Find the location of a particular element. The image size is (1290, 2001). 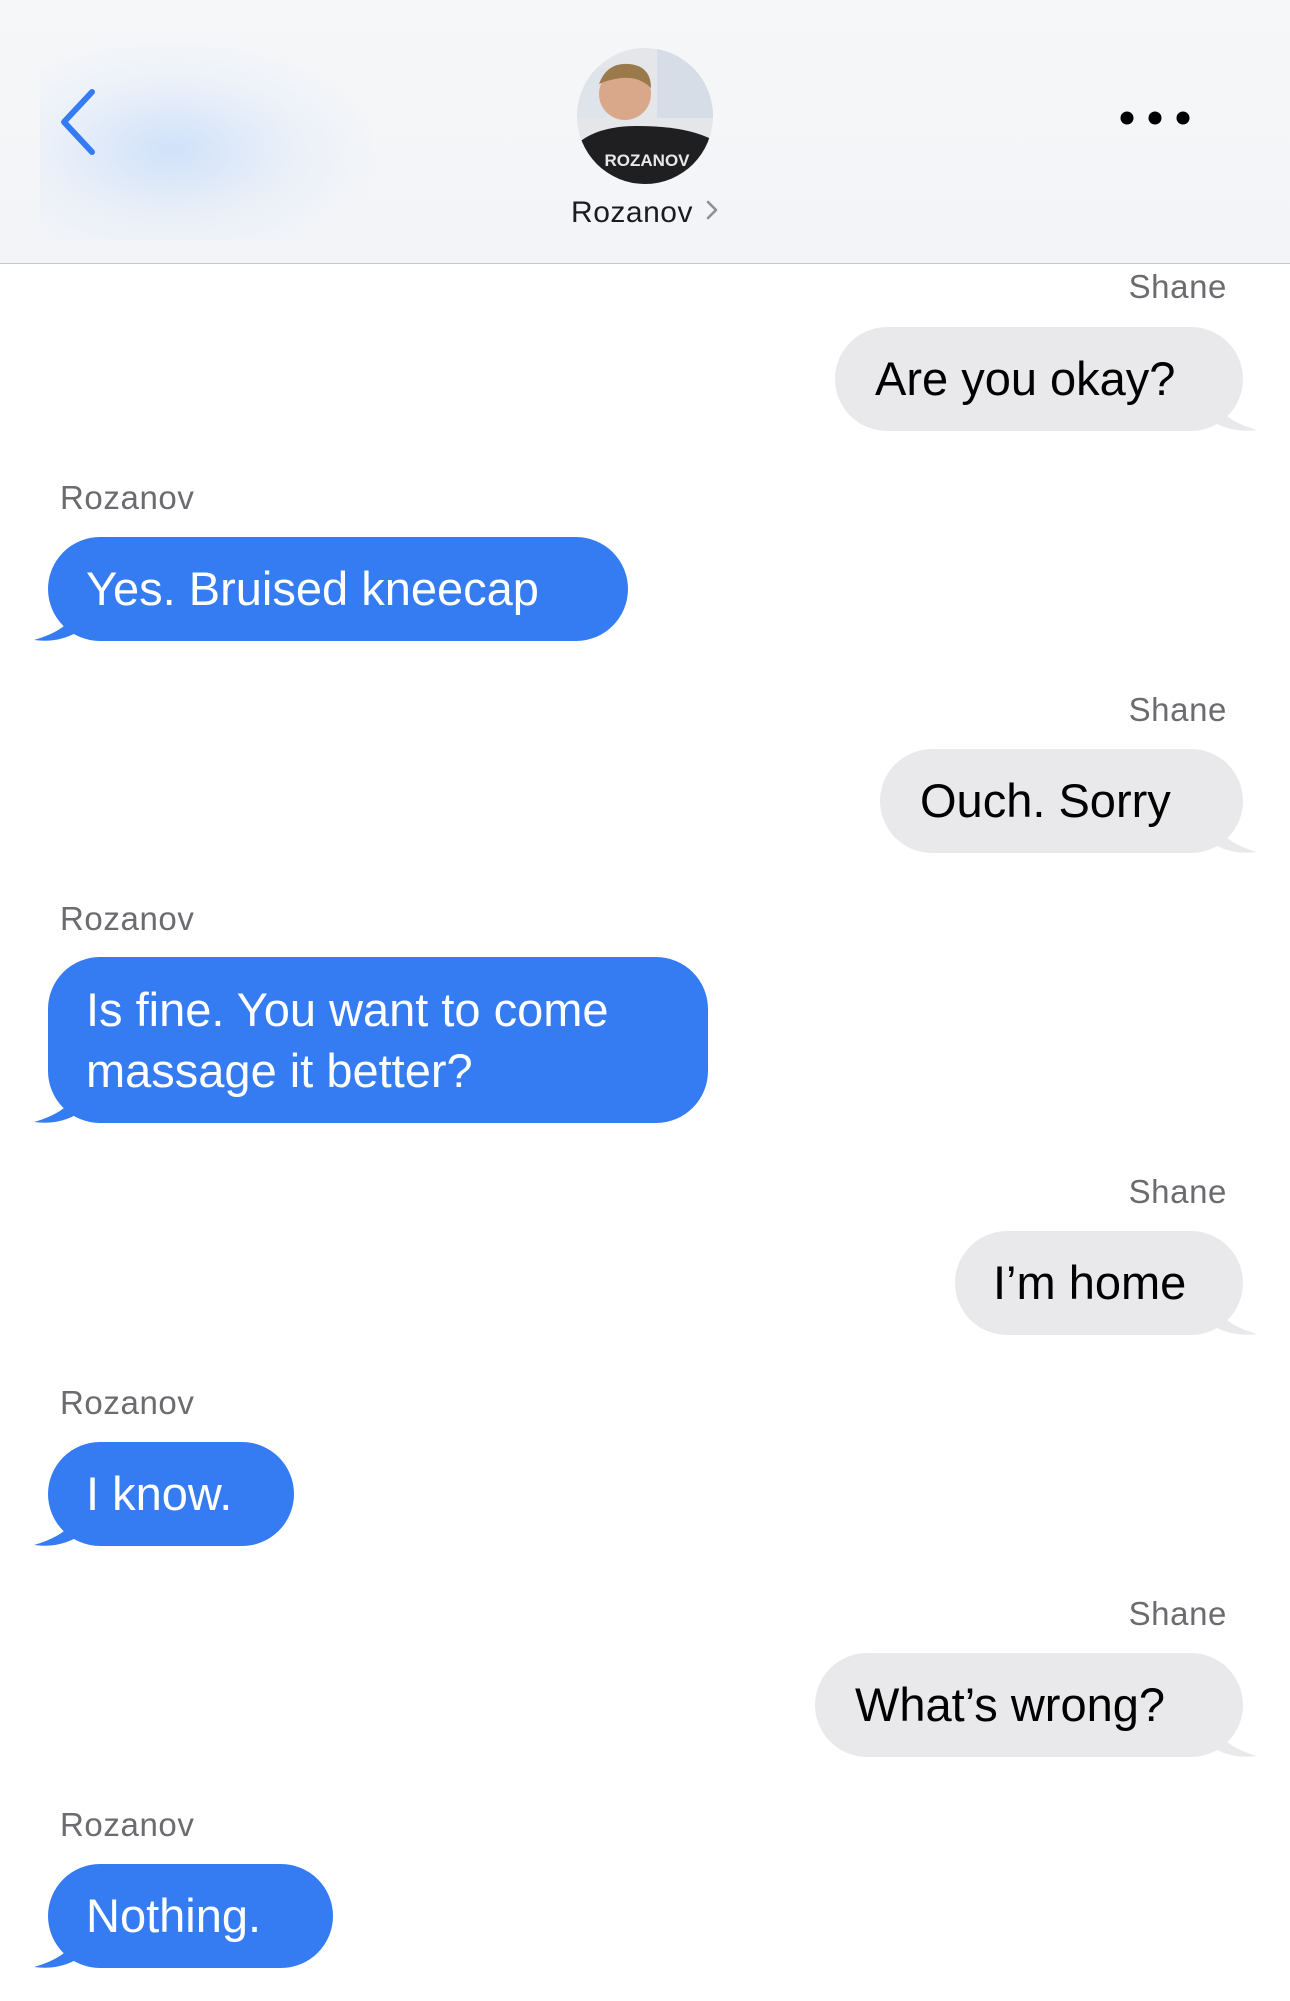

message-bubble-outgoing: Ouch. Sorry is located at coordinates (1061, 801).